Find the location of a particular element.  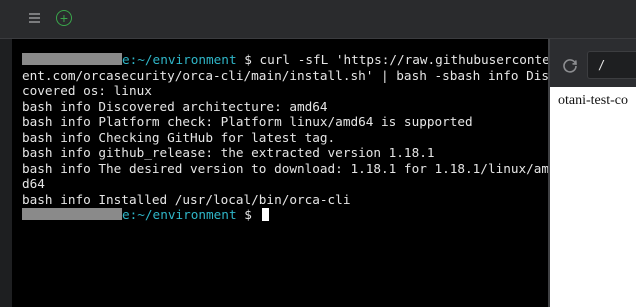

hamburger-icon is located at coordinates (35, 18).